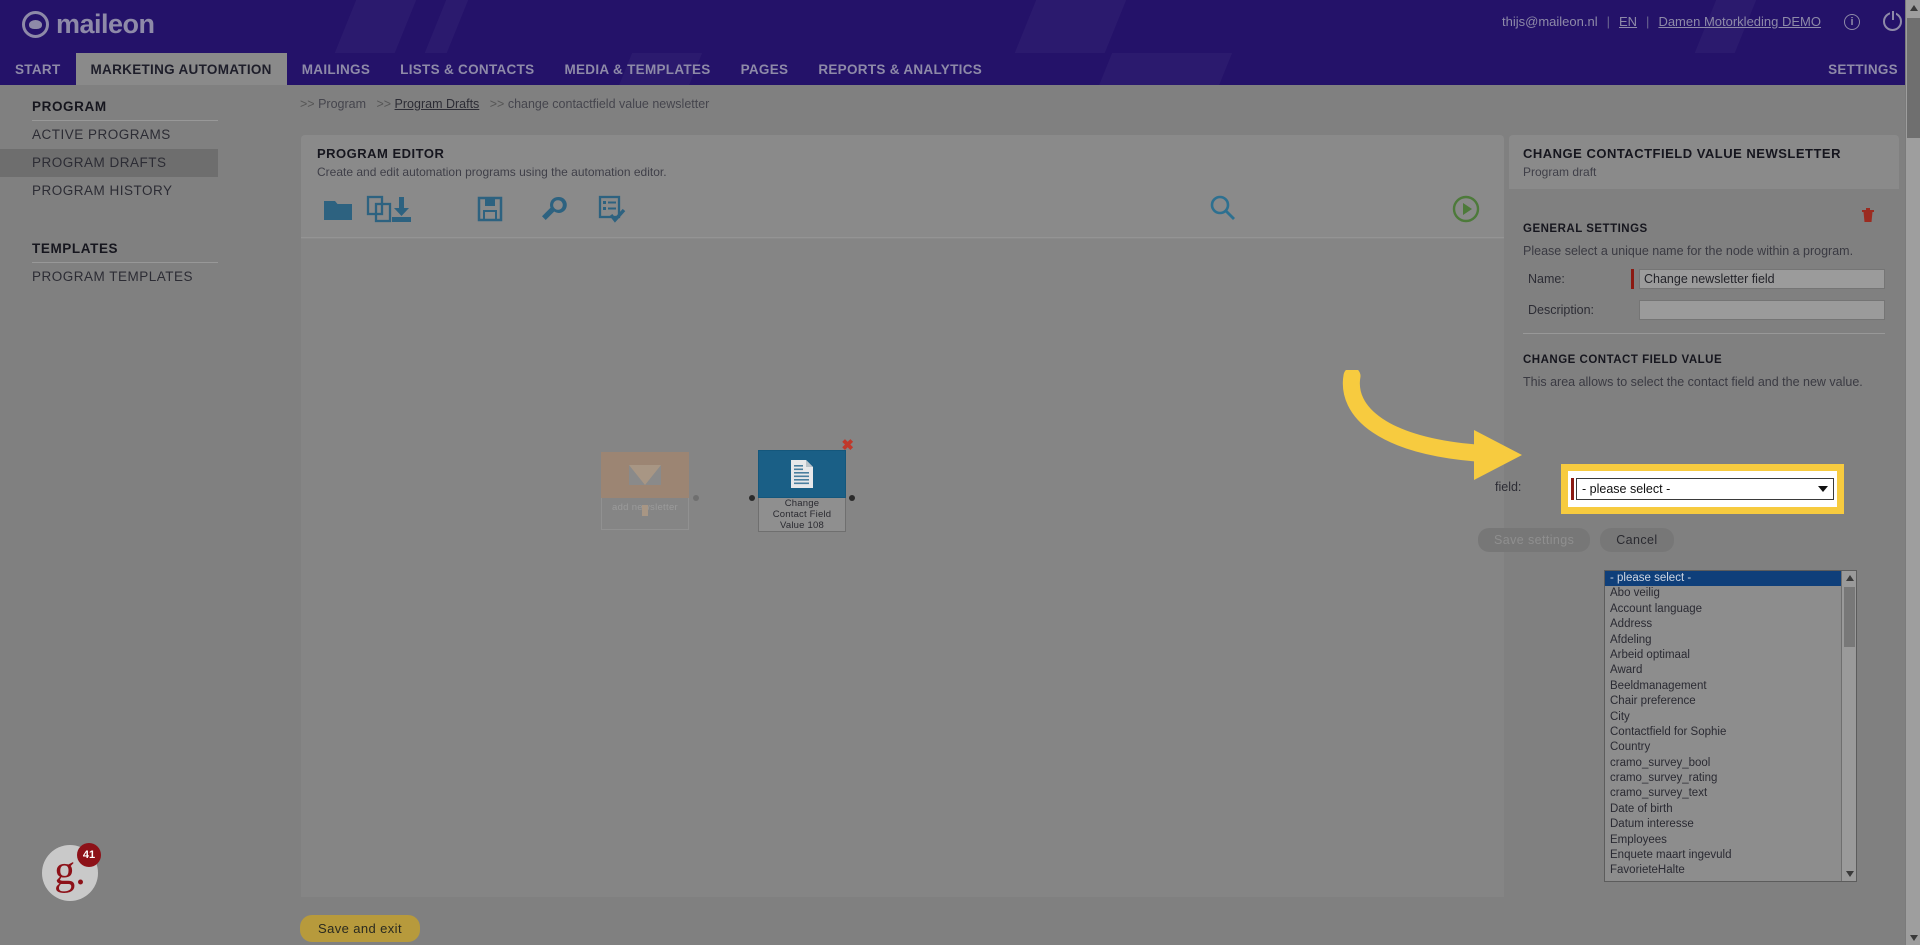 The height and width of the screenshot is (945, 1920). Describe the element at coordinates (89, 855) in the screenshot. I see `notification-badge: 41` at that location.